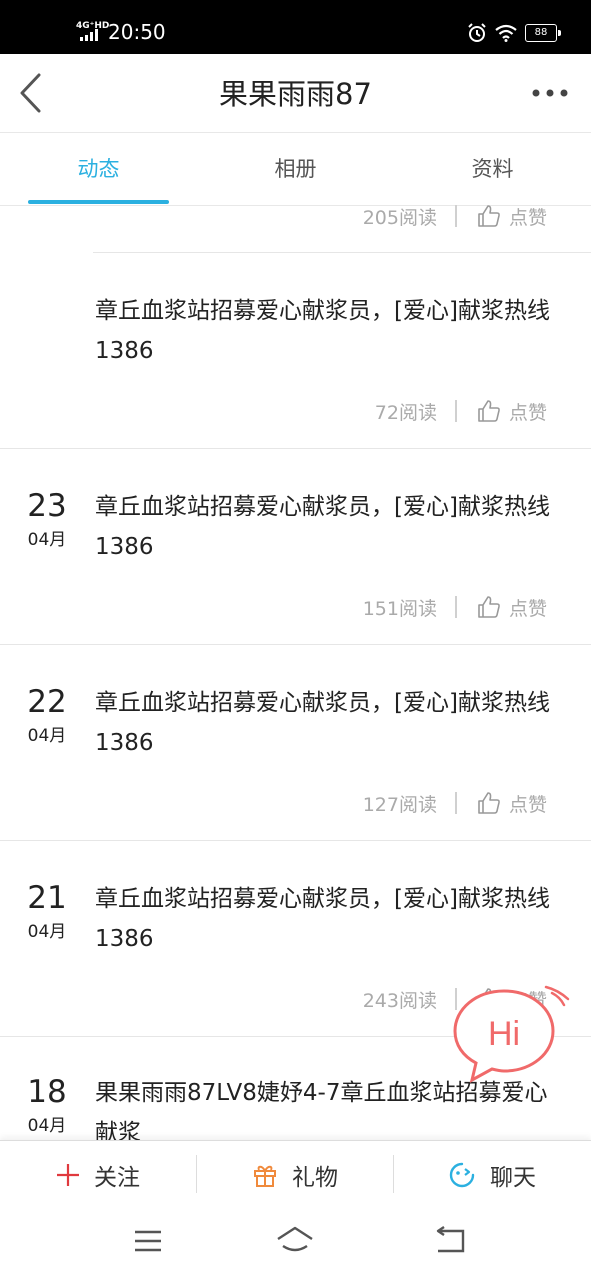 The image size is (591, 1280). What do you see at coordinates (98, 202) in the screenshot?
I see `tab-indicator` at bounding box center [98, 202].